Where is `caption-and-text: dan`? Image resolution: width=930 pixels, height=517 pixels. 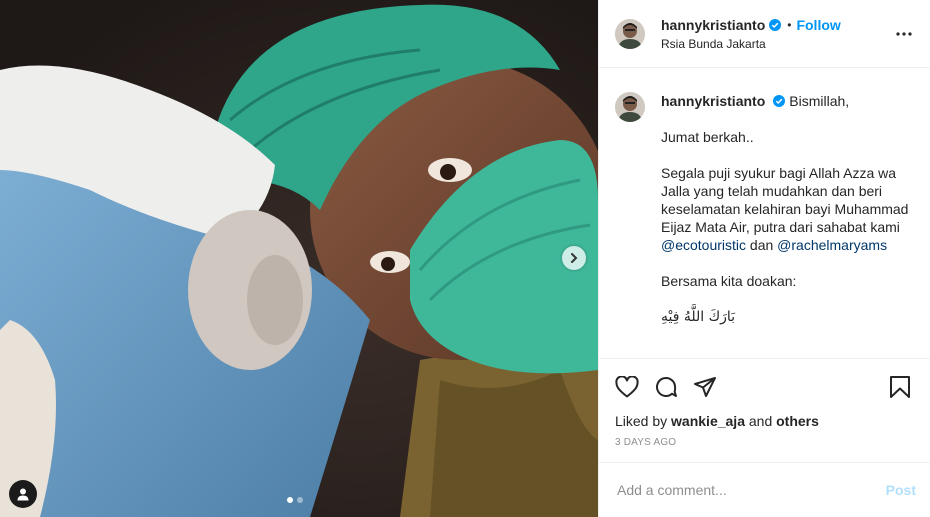 caption-and-text: dan is located at coordinates (762, 245).